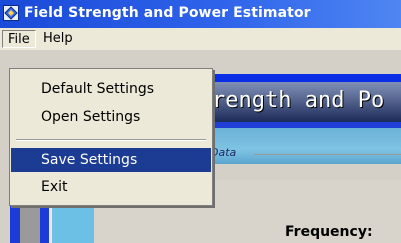  What do you see at coordinates (223, 152) in the screenshot?
I see `group-legend: Data` at bounding box center [223, 152].